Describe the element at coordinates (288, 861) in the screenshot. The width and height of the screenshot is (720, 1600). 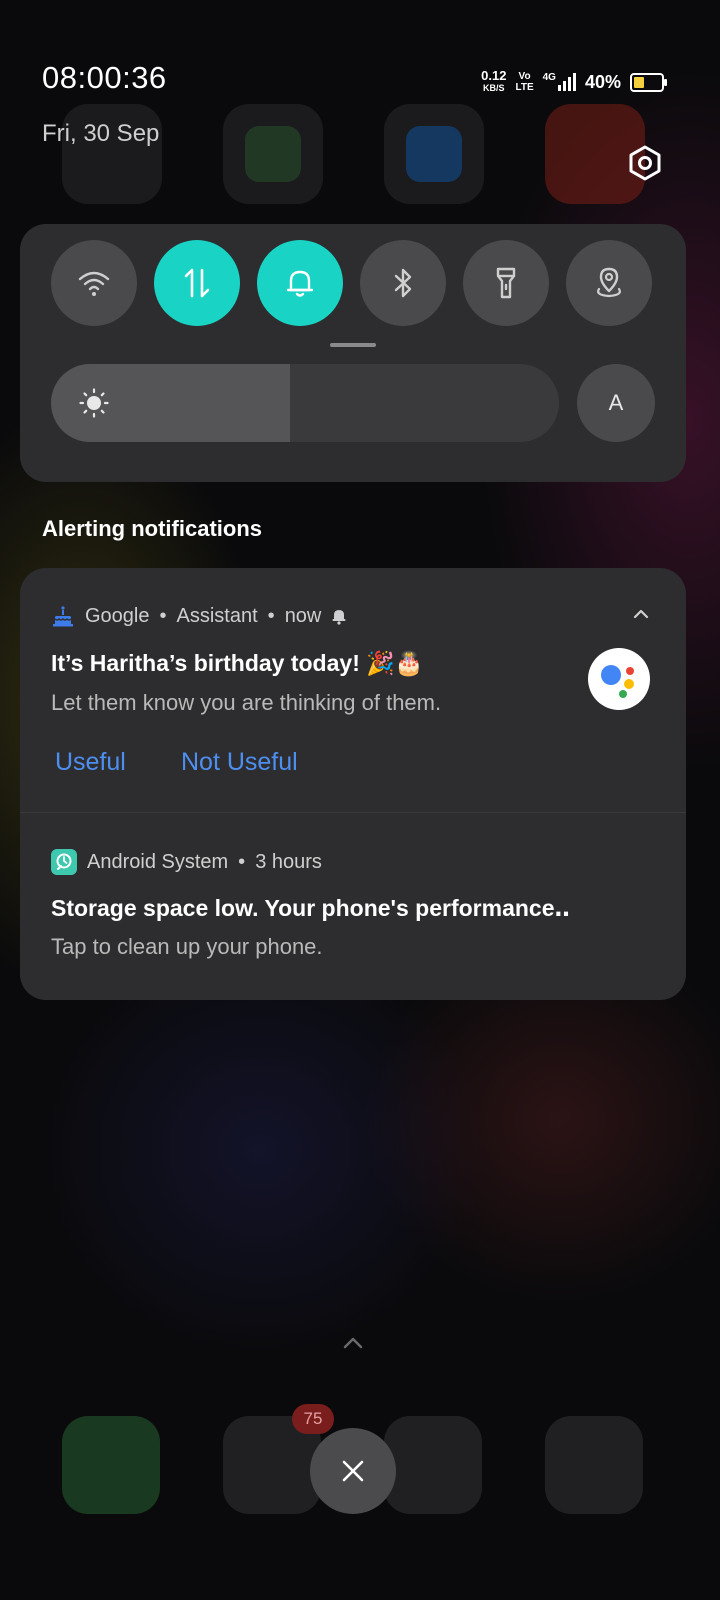
I see `notification-time: 3 hours` at that location.